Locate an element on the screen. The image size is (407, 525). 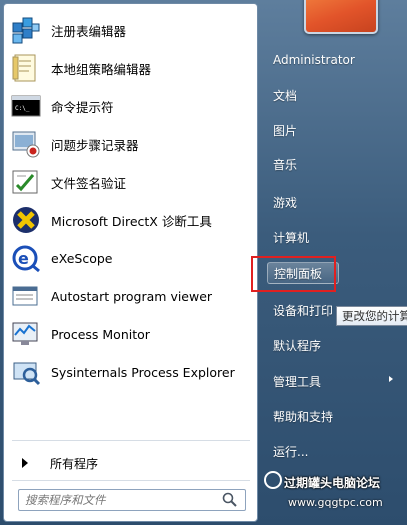
tooltip: 更改您的计算 is located at coordinates (371, 316).